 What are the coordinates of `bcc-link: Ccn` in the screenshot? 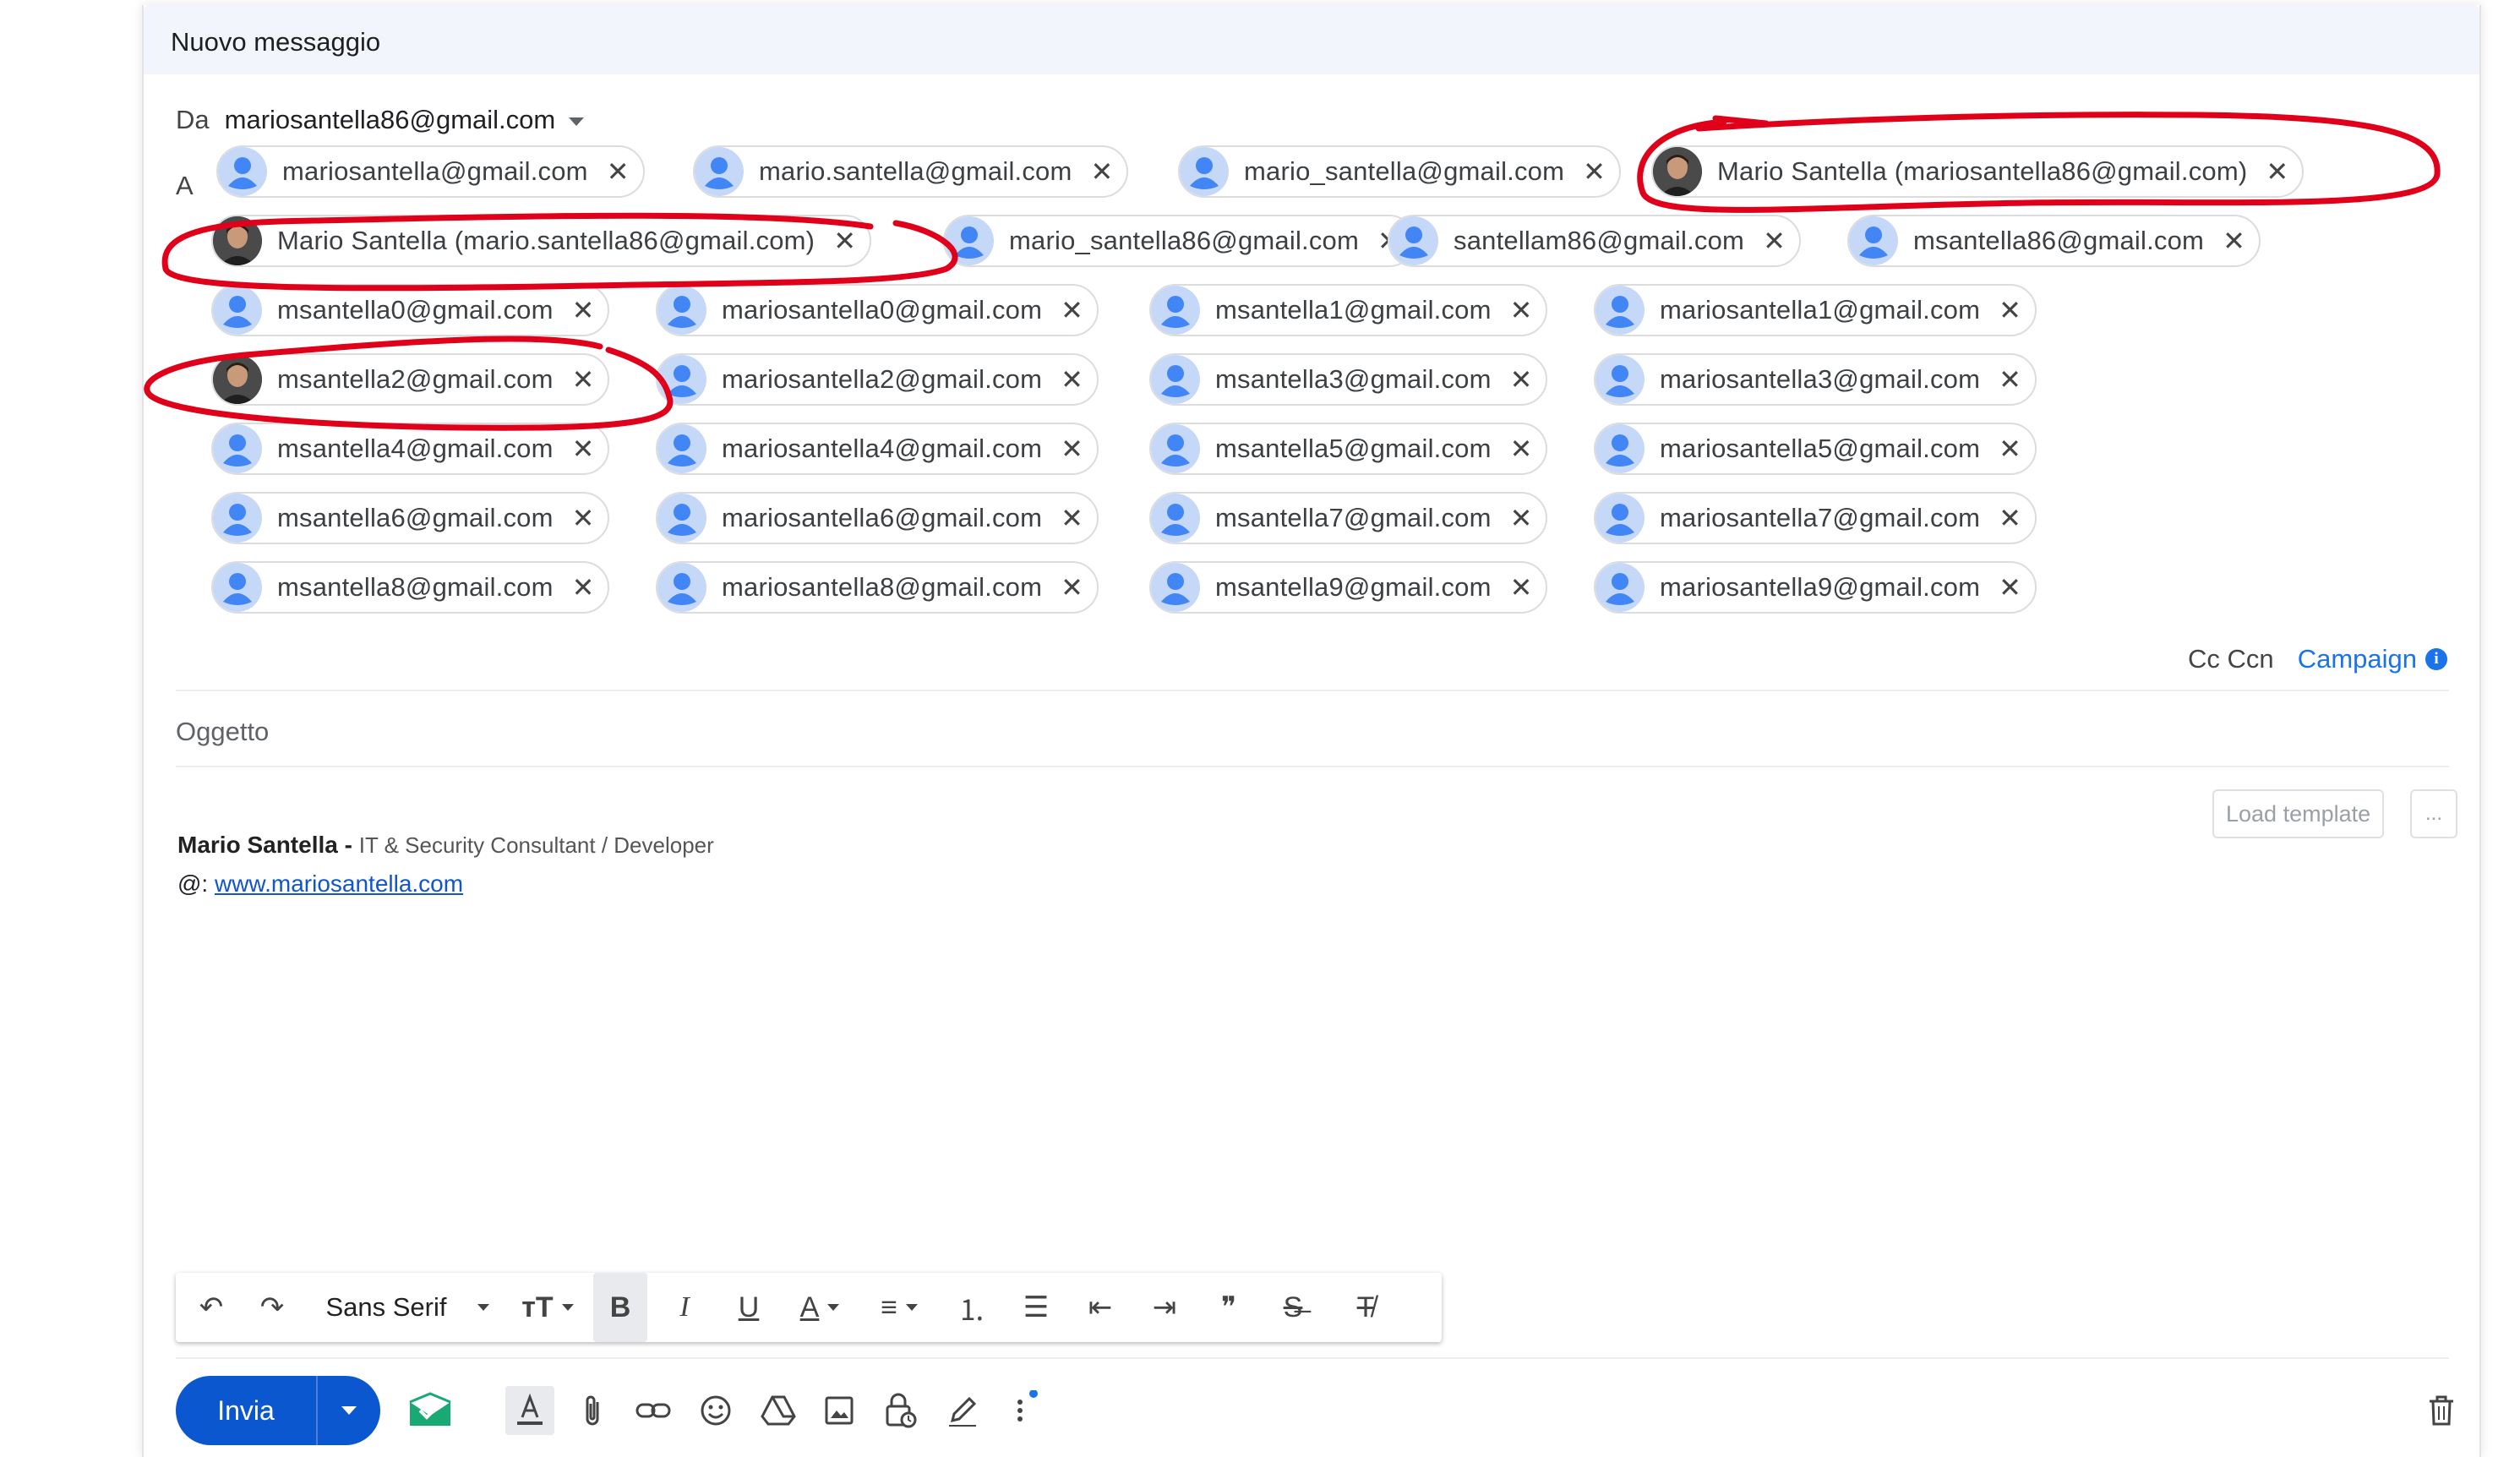 It's located at (2251, 659).